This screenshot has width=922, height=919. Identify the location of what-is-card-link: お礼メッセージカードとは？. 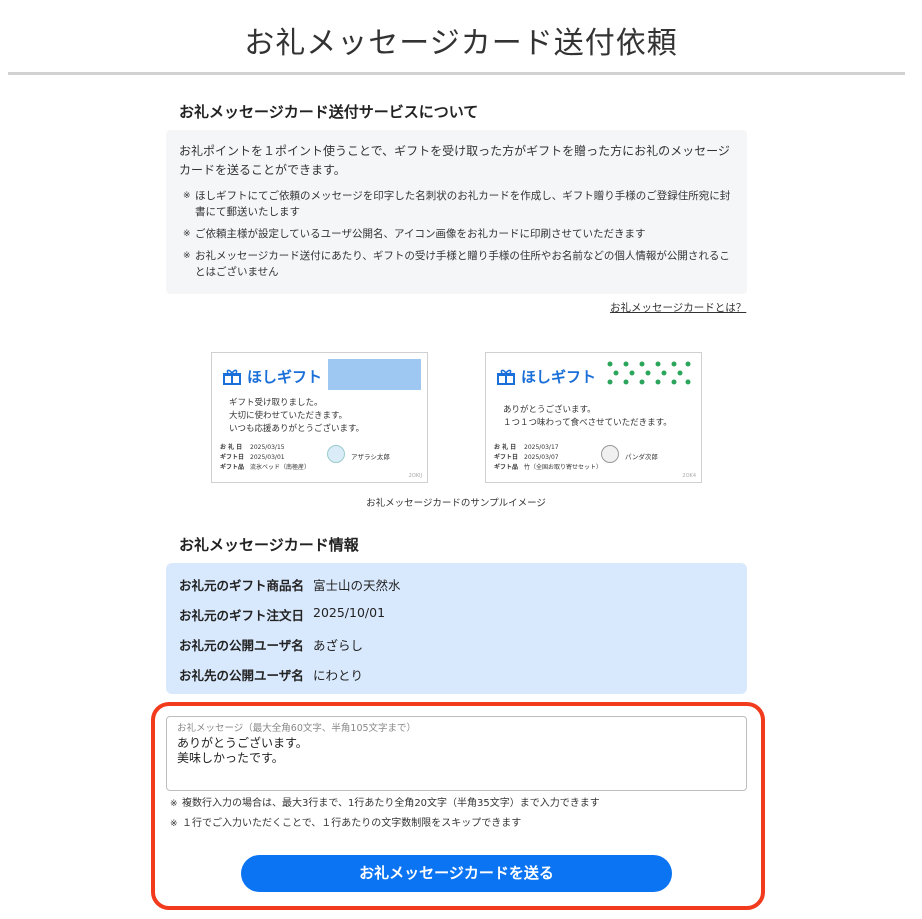
(678, 307).